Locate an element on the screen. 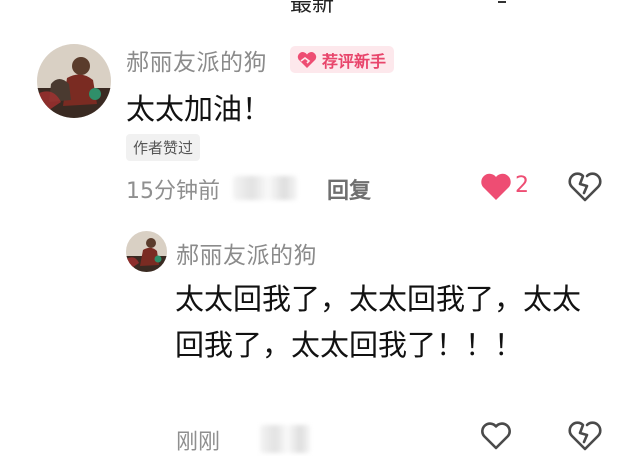 The image size is (640, 456). reply-timestamp: 刚刚 is located at coordinates (198, 442).